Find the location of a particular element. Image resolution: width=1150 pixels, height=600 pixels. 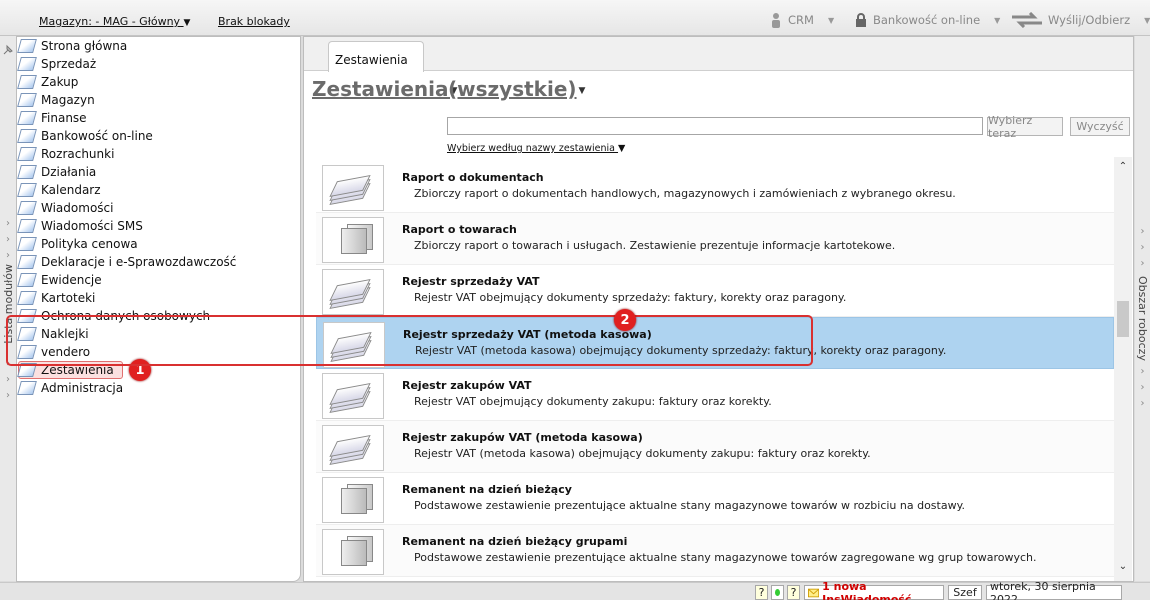

filter-by-name-dropdown: Wybierz według nazwy zestawienia ▼ is located at coordinates (536, 148).